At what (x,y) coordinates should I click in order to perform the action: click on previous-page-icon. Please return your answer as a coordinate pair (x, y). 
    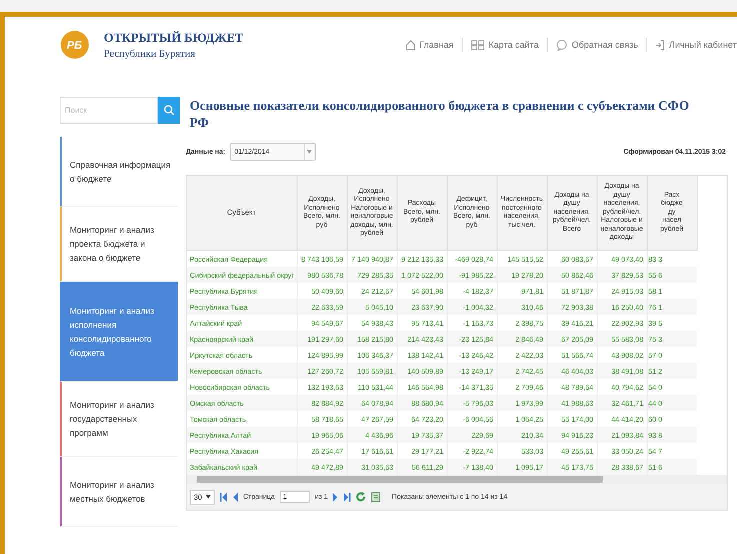
    Looking at the image, I should click on (235, 497).